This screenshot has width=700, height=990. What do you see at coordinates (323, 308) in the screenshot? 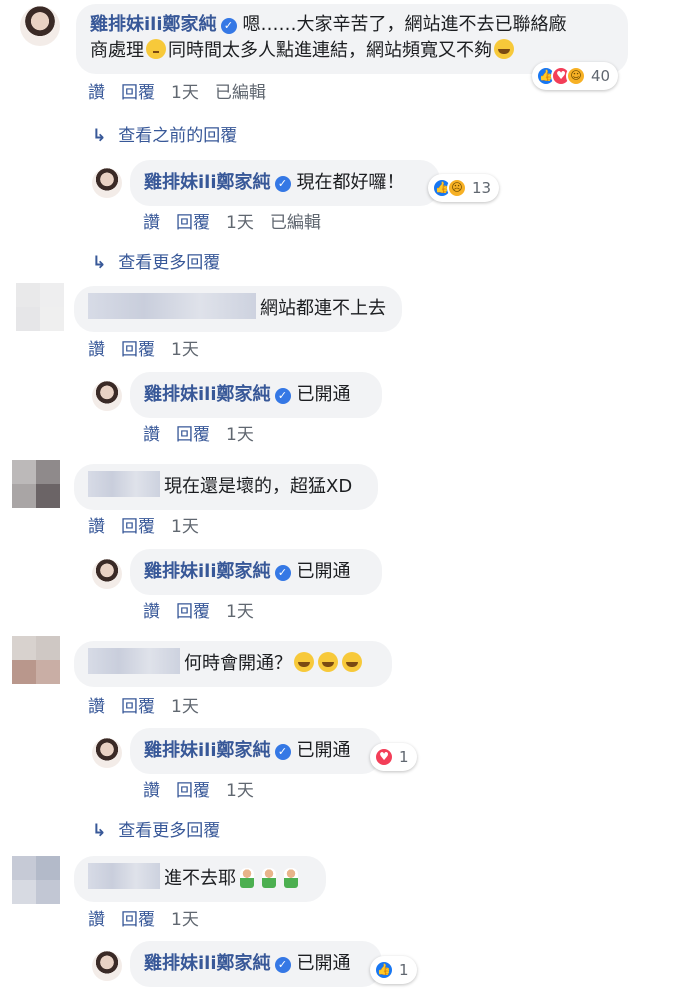
I see `comment-text: 網站都連不上去` at bounding box center [323, 308].